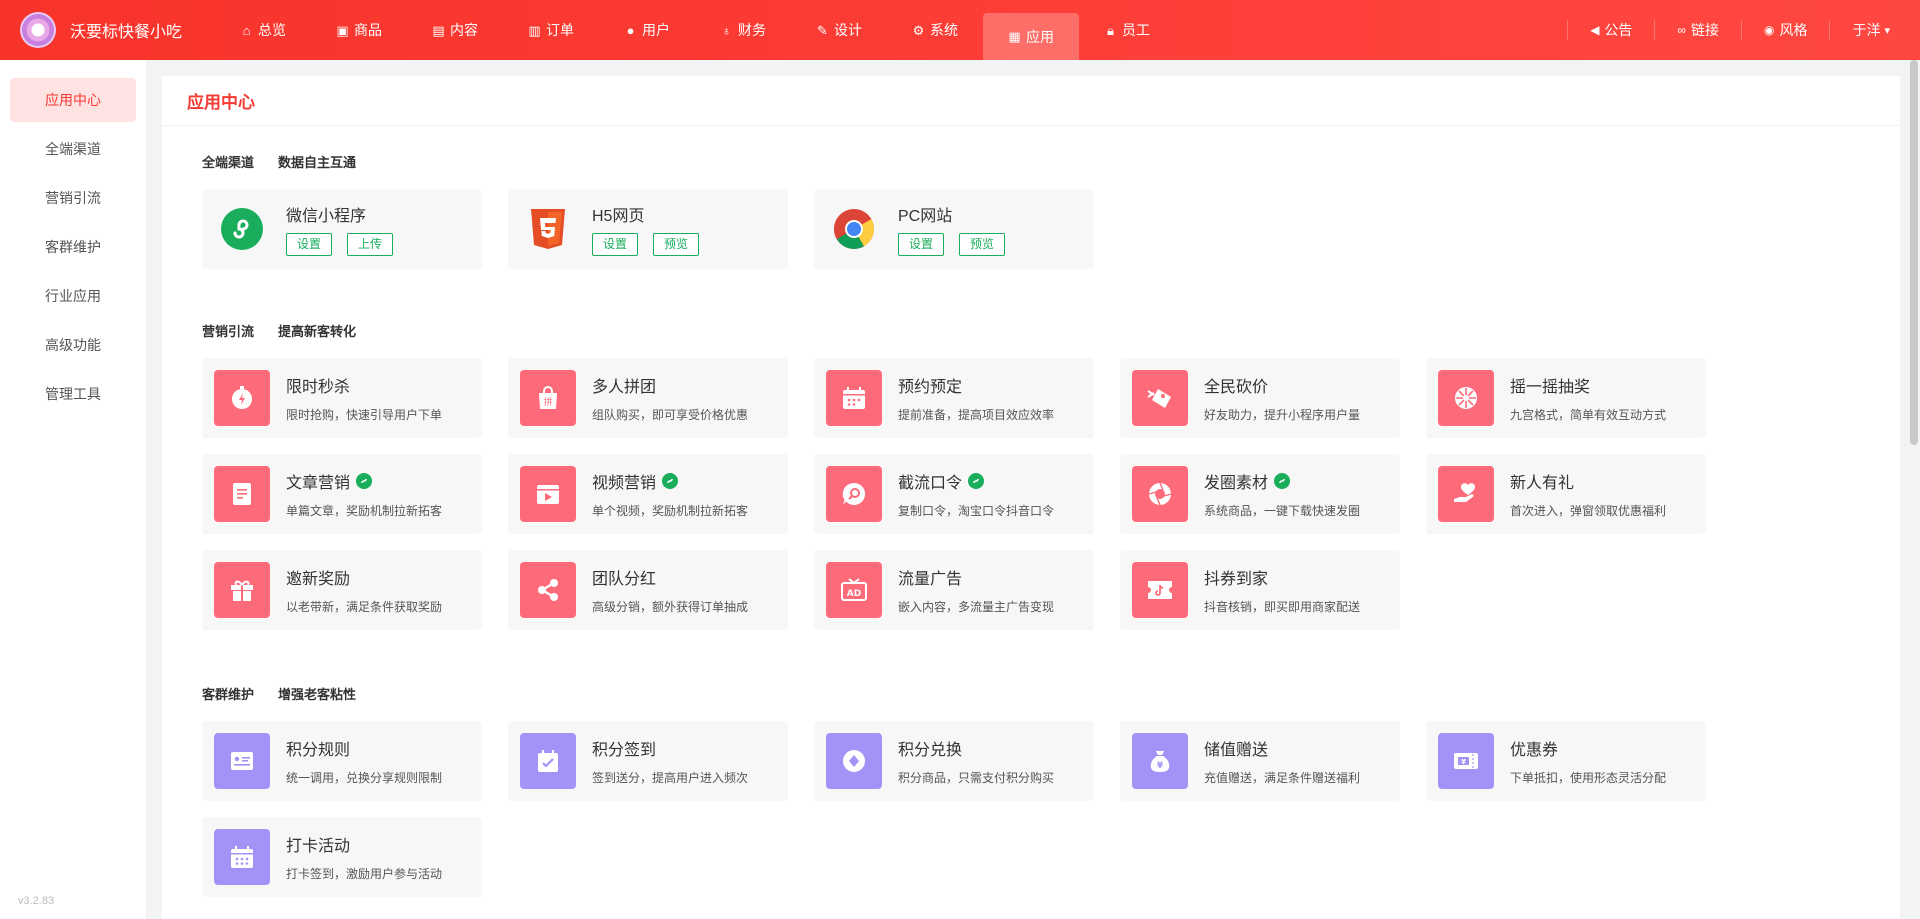 This screenshot has width=1920, height=919. Describe the element at coordinates (1260, 761) in the screenshot. I see `app-card-stored-value: ¥ 储值赠送 充值赠送，满足条件赠送福利` at that location.